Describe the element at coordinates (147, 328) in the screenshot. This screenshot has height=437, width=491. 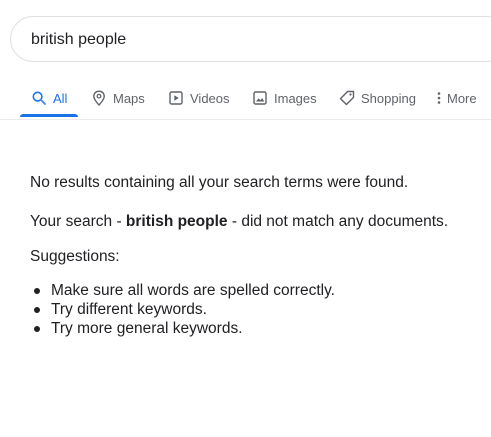
I see `suggestion-text: Try more general keywords.` at that location.